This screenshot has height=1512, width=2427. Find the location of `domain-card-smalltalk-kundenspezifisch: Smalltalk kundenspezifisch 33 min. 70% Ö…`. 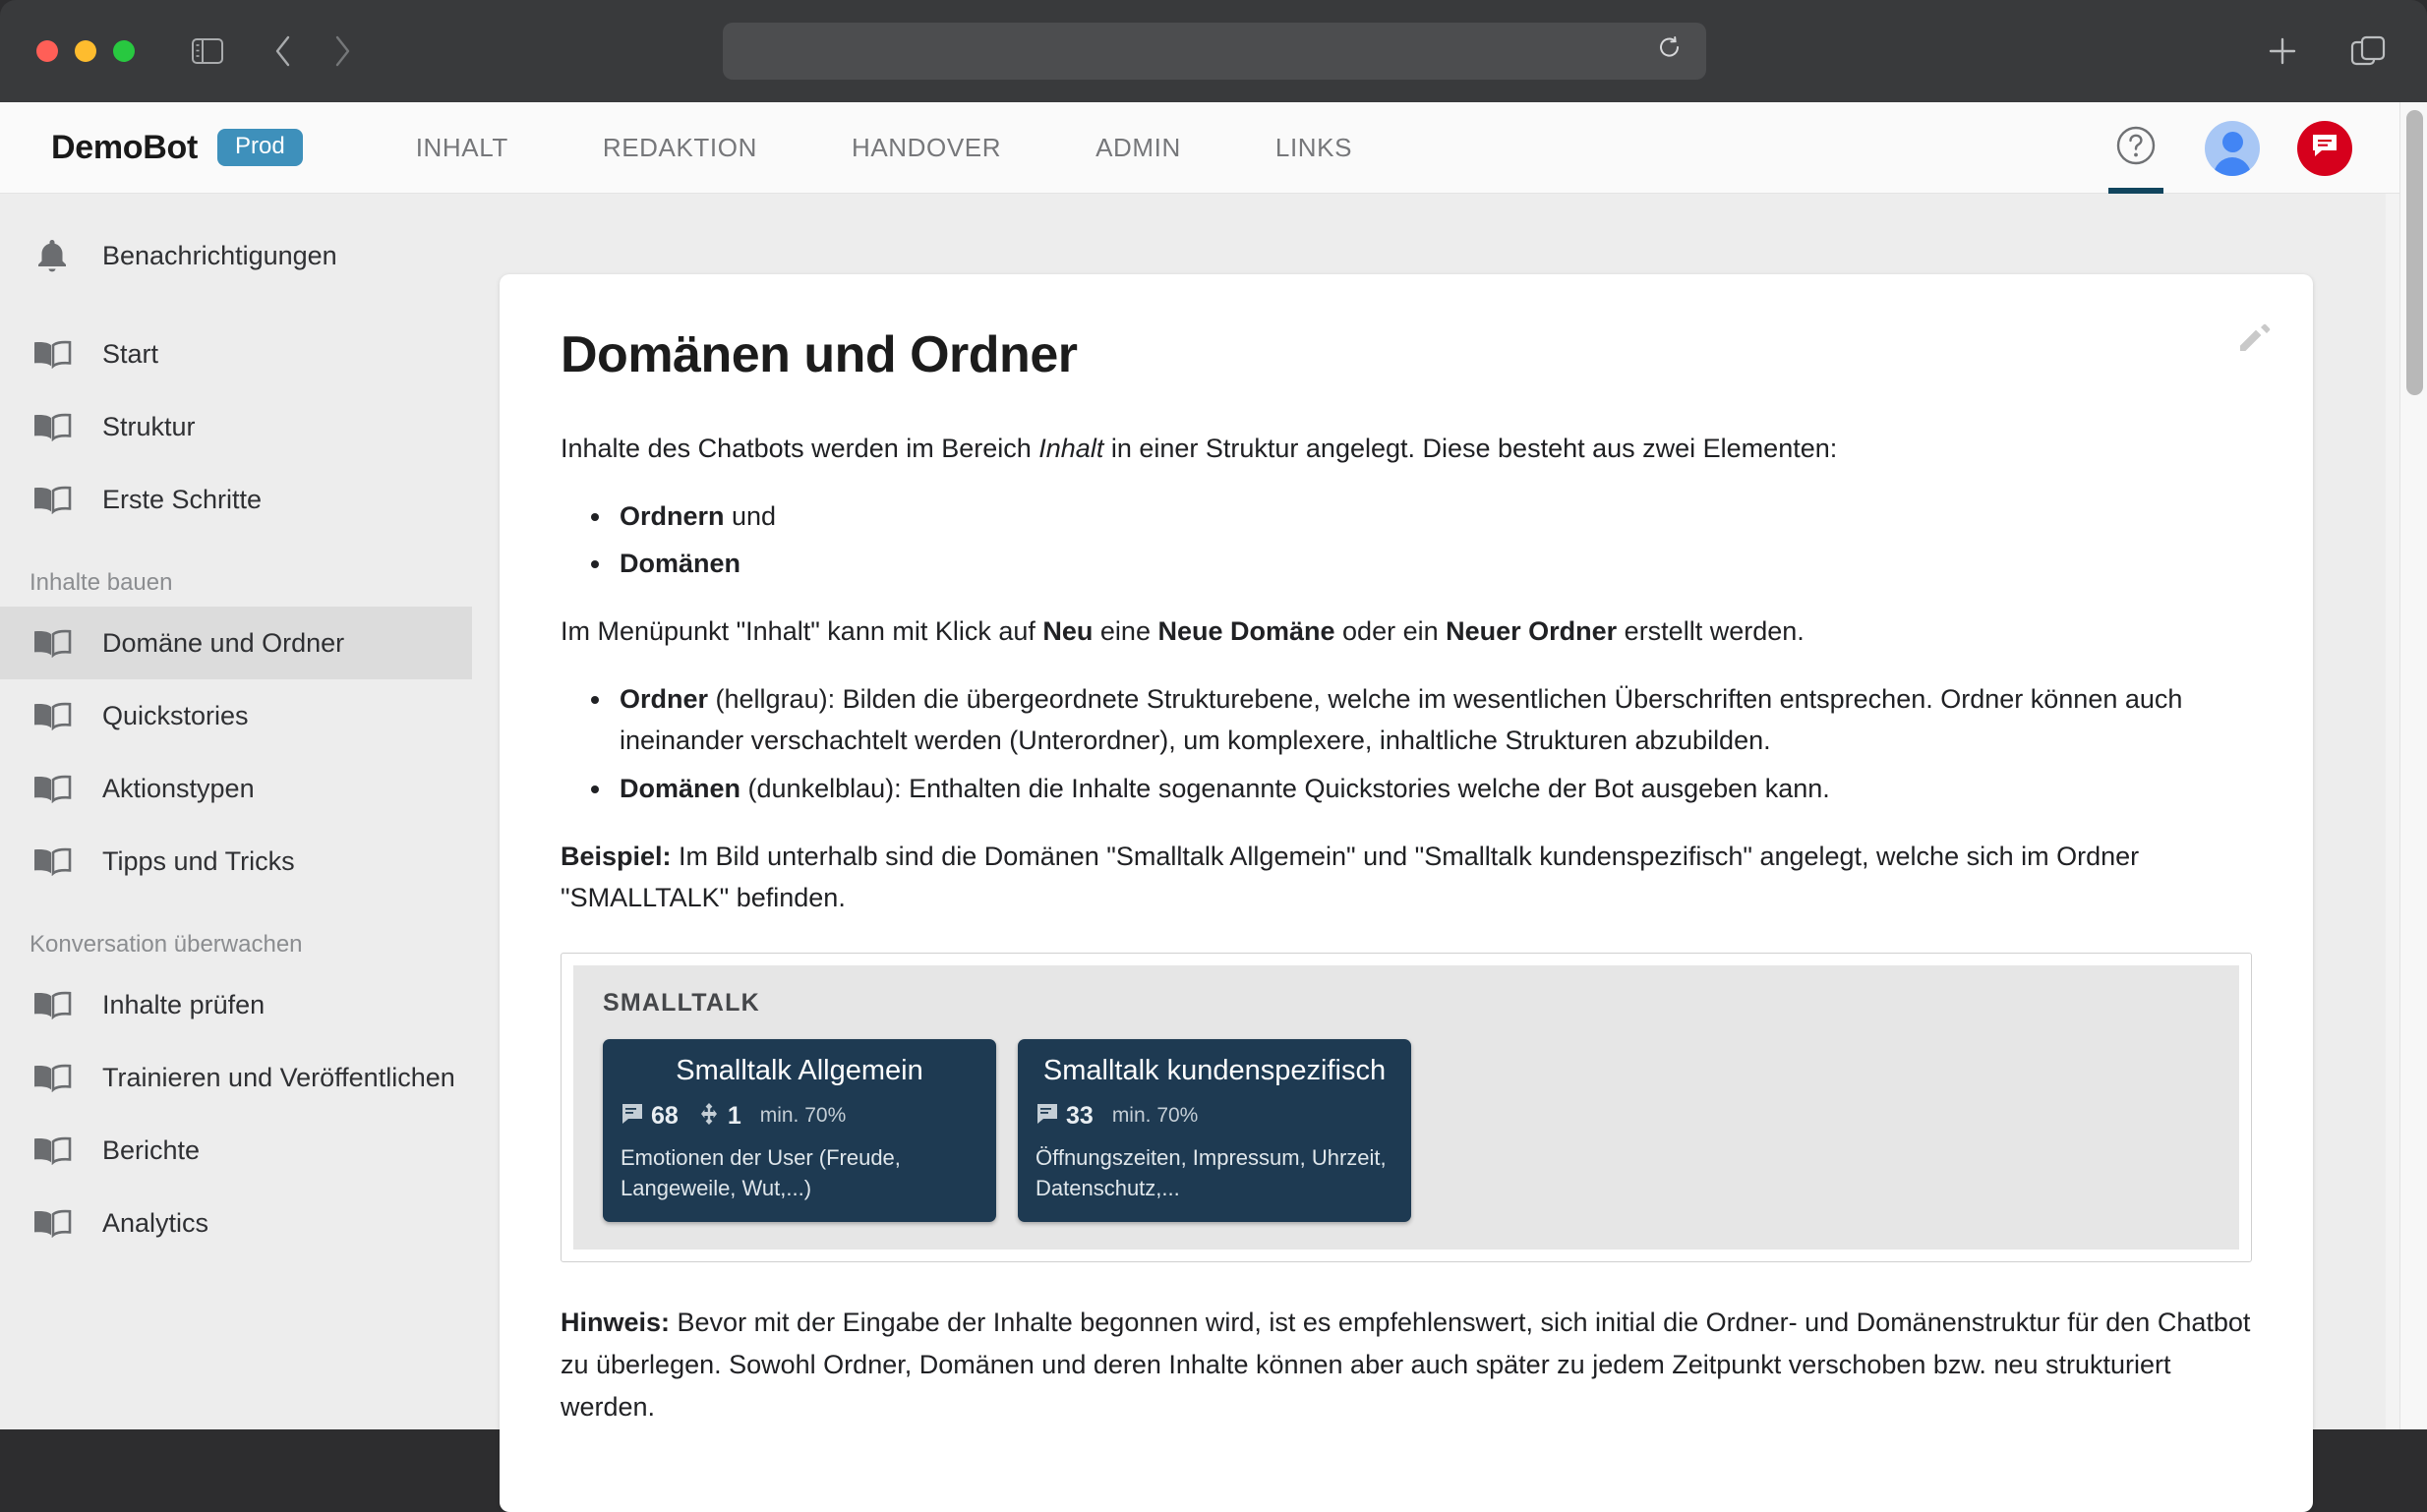

domain-card-smalltalk-kundenspezifisch: Smalltalk kundenspezifisch 33 min. 70% Ö… is located at coordinates (1214, 1130).